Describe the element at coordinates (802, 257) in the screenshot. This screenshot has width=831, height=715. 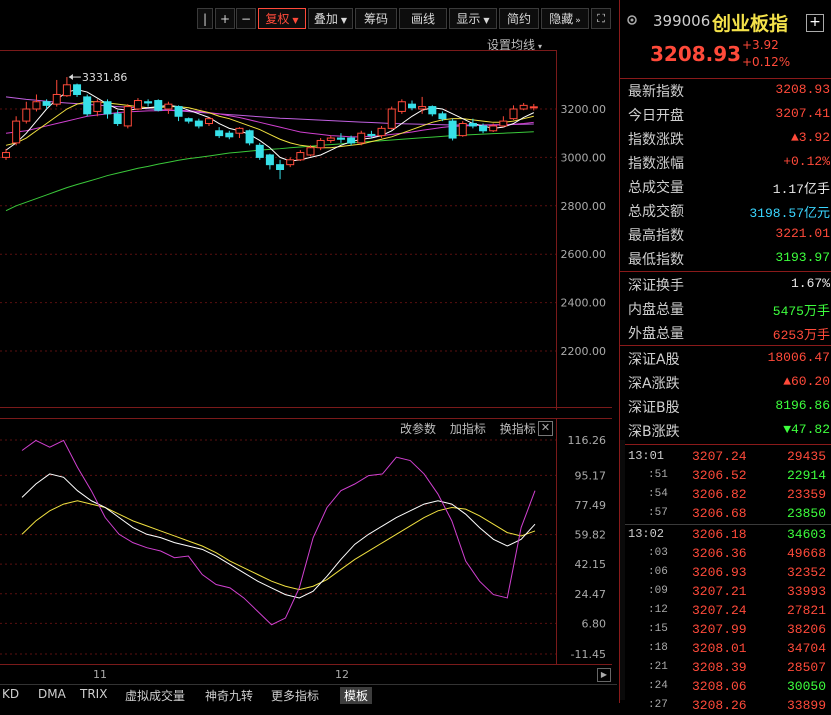
I see `quote-value: 3193.97` at that location.